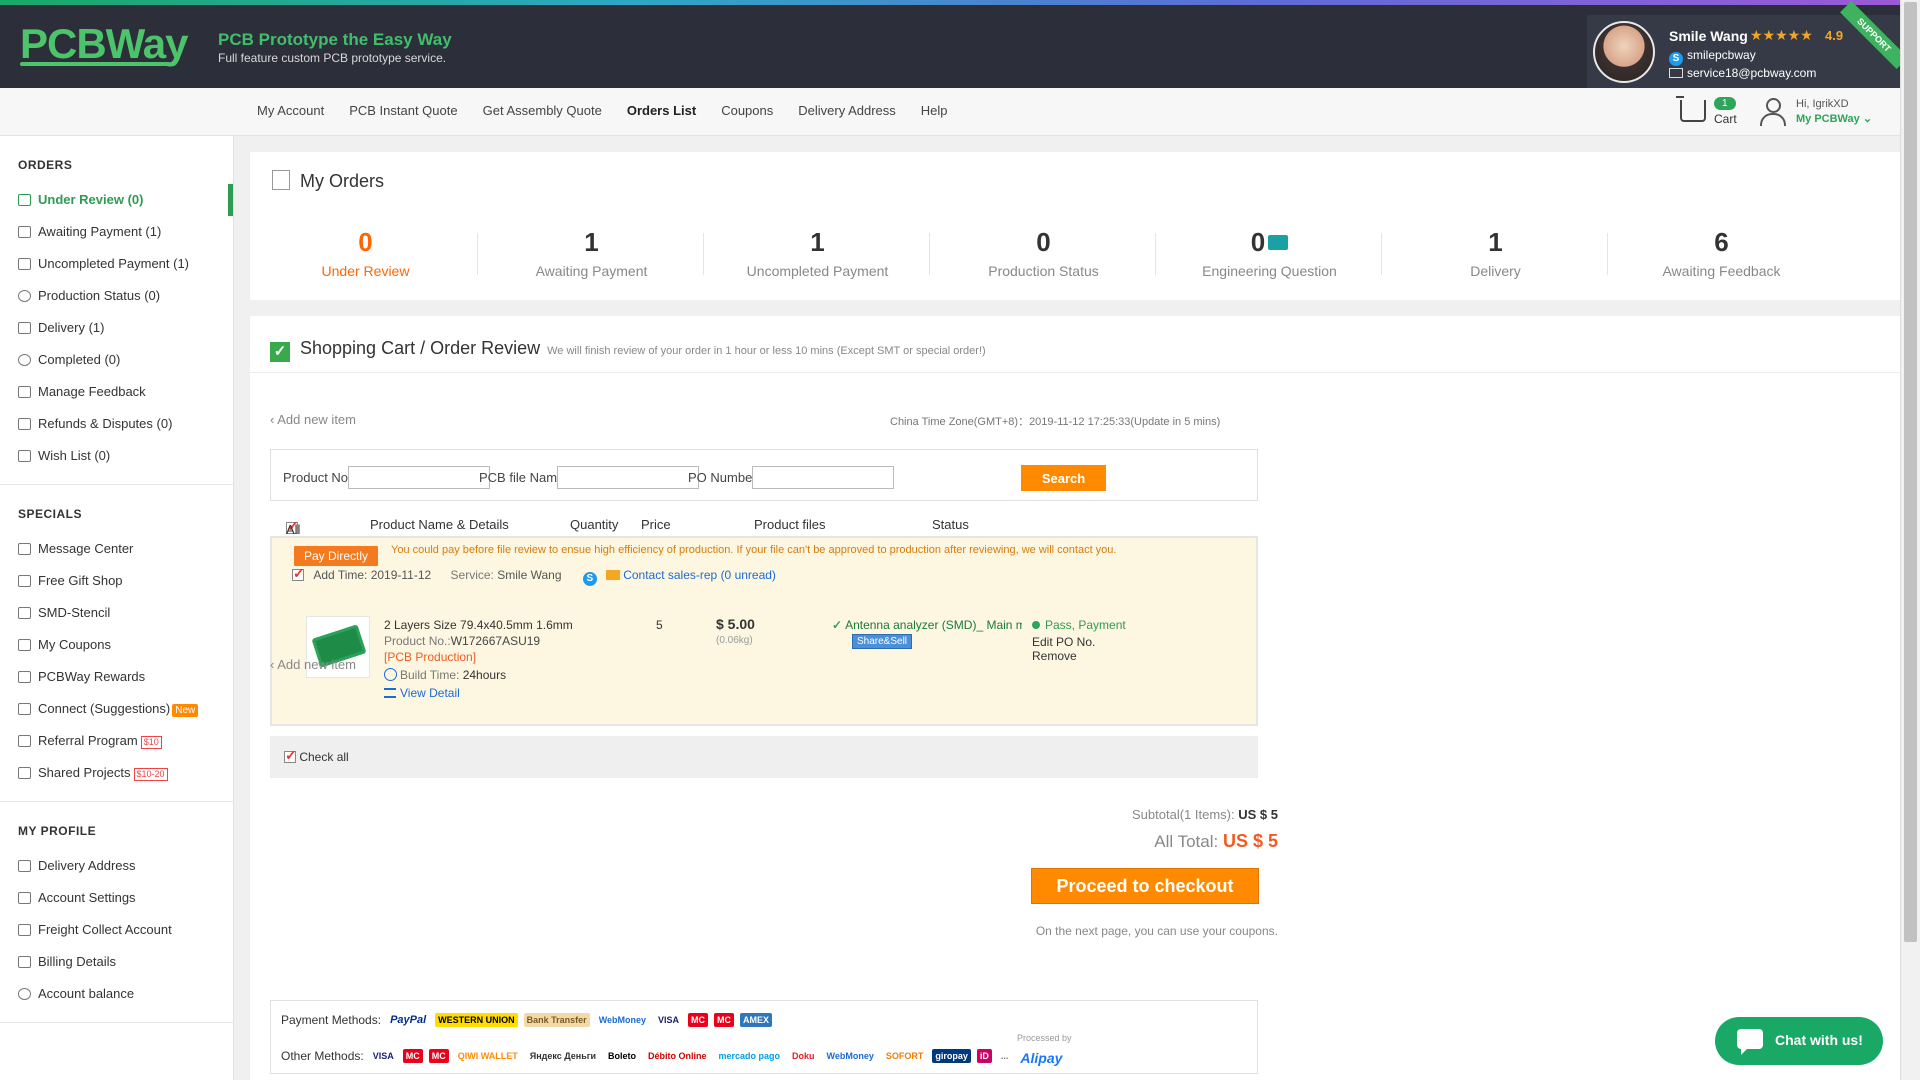  Describe the element at coordinates (1258, 814) in the screenshot. I see `subtotal-value: US $ 5` at that location.